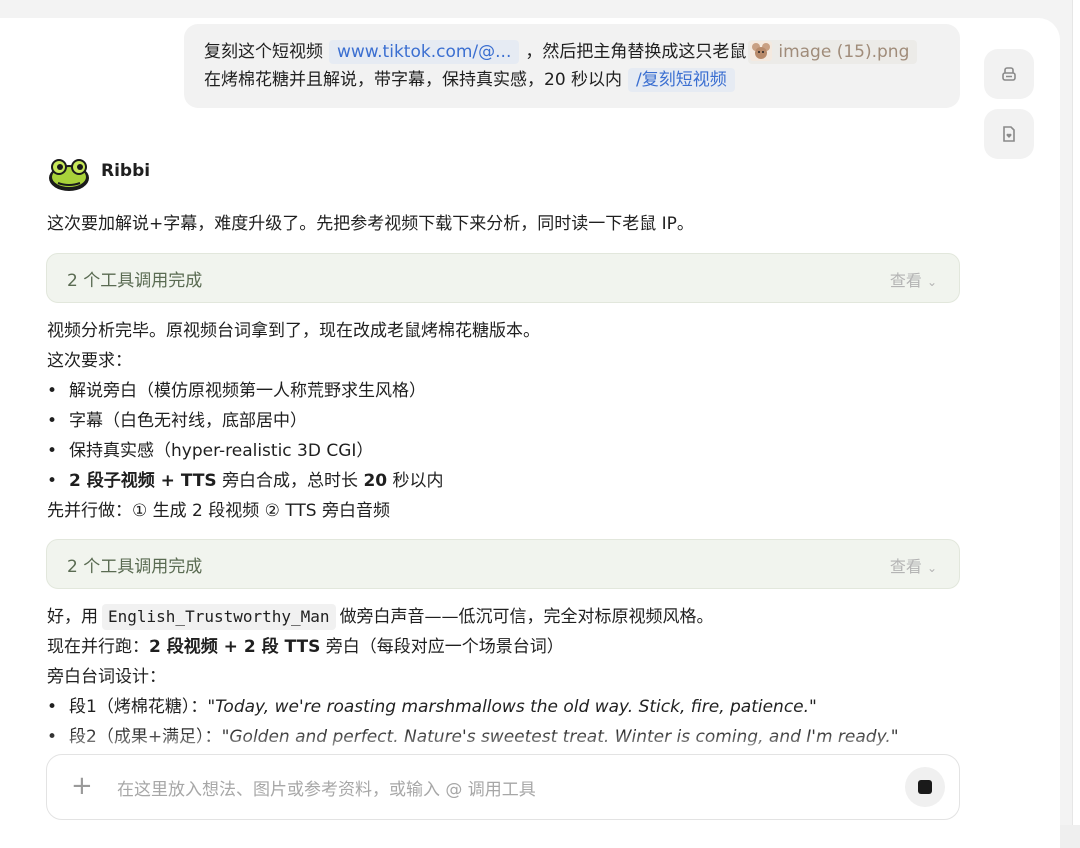 Image resolution: width=1080 pixels, height=848 pixels. I want to click on running-suffix: 旁白（每段对应一个场景台词）, so click(444, 647).